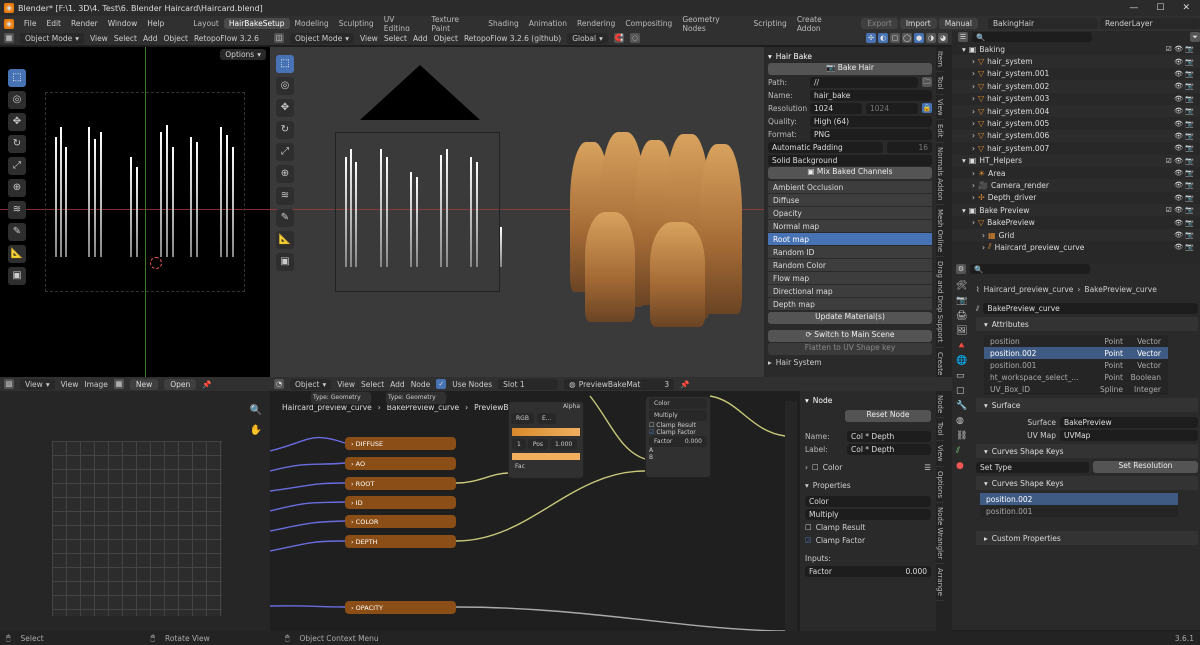 The height and width of the screenshot is (645, 1200). Describe the element at coordinates (634, 38) in the screenshot. I see `proportional-edit-icon: ◌` at that location.